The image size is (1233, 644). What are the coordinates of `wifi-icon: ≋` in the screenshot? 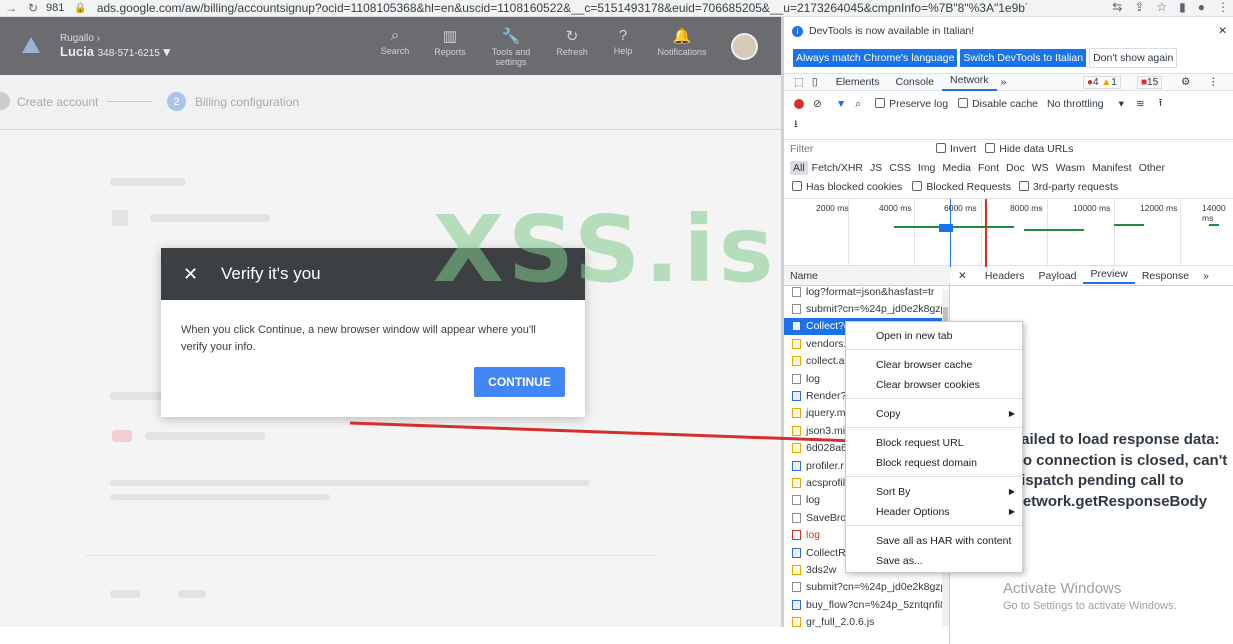 It's located at (1140, 104).